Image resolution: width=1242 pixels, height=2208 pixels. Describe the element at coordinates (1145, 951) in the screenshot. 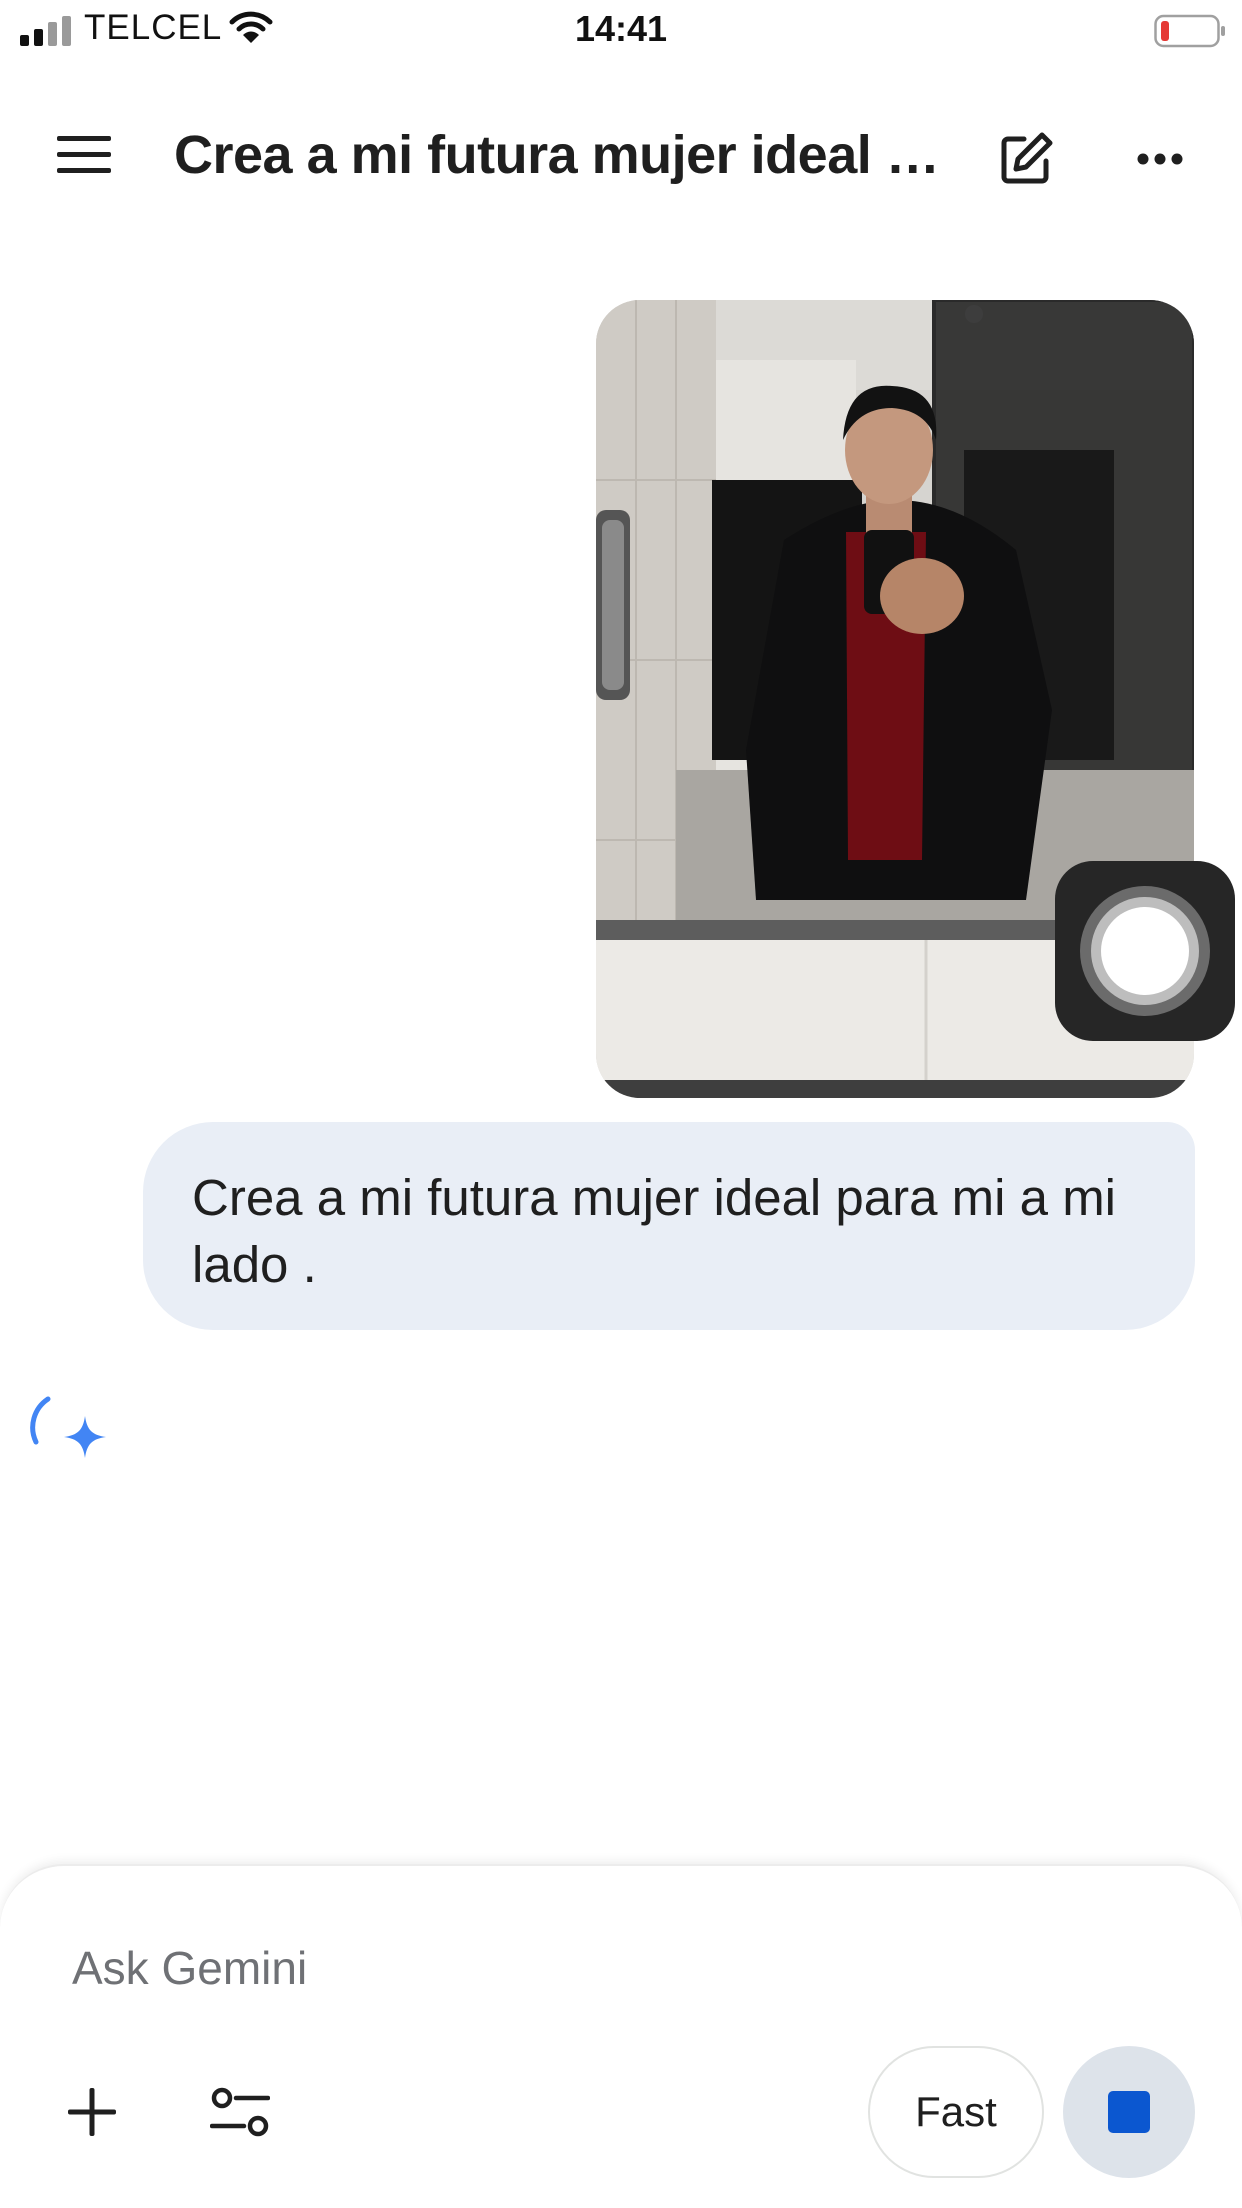

I see `assistive-touch-icon` at that location.